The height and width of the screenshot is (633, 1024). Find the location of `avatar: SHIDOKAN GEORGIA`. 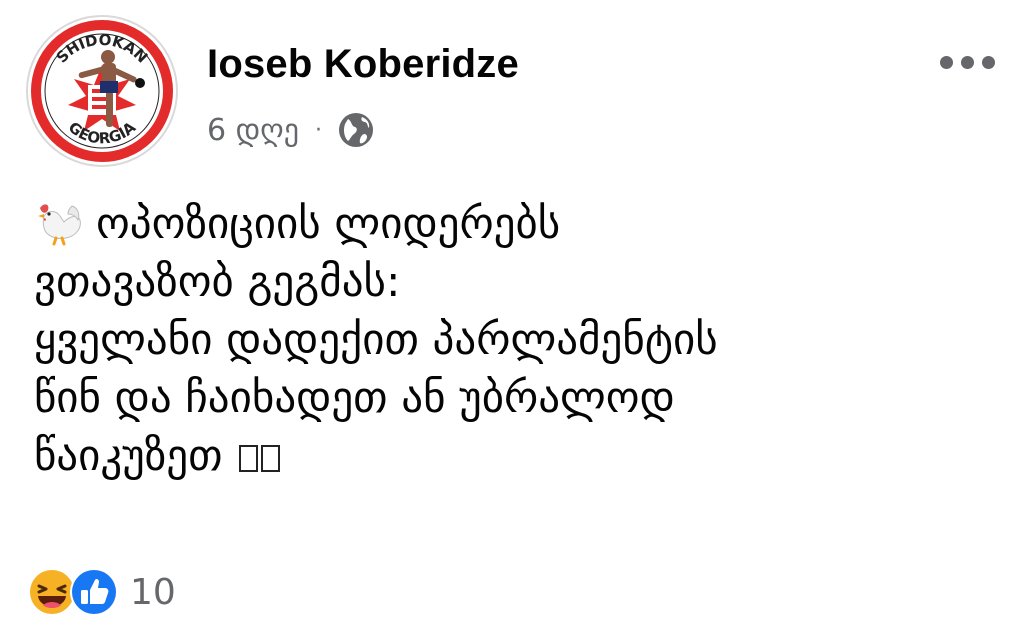

avatar: SHIDOKAN GEORGIA is located at coordinates (102, 91).